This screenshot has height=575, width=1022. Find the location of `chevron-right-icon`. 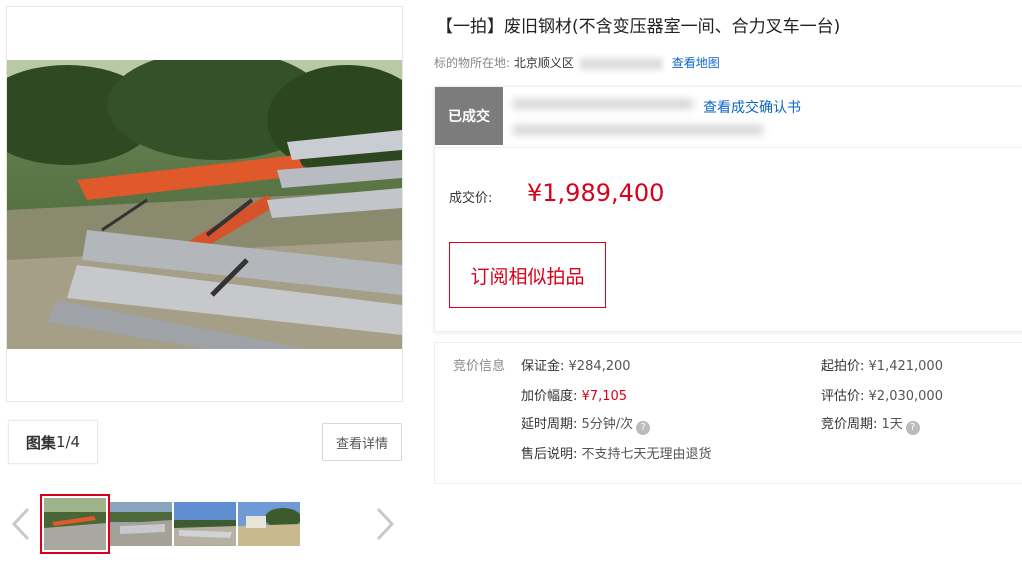

chevron-right-icon is located at coordinates (385, 524).